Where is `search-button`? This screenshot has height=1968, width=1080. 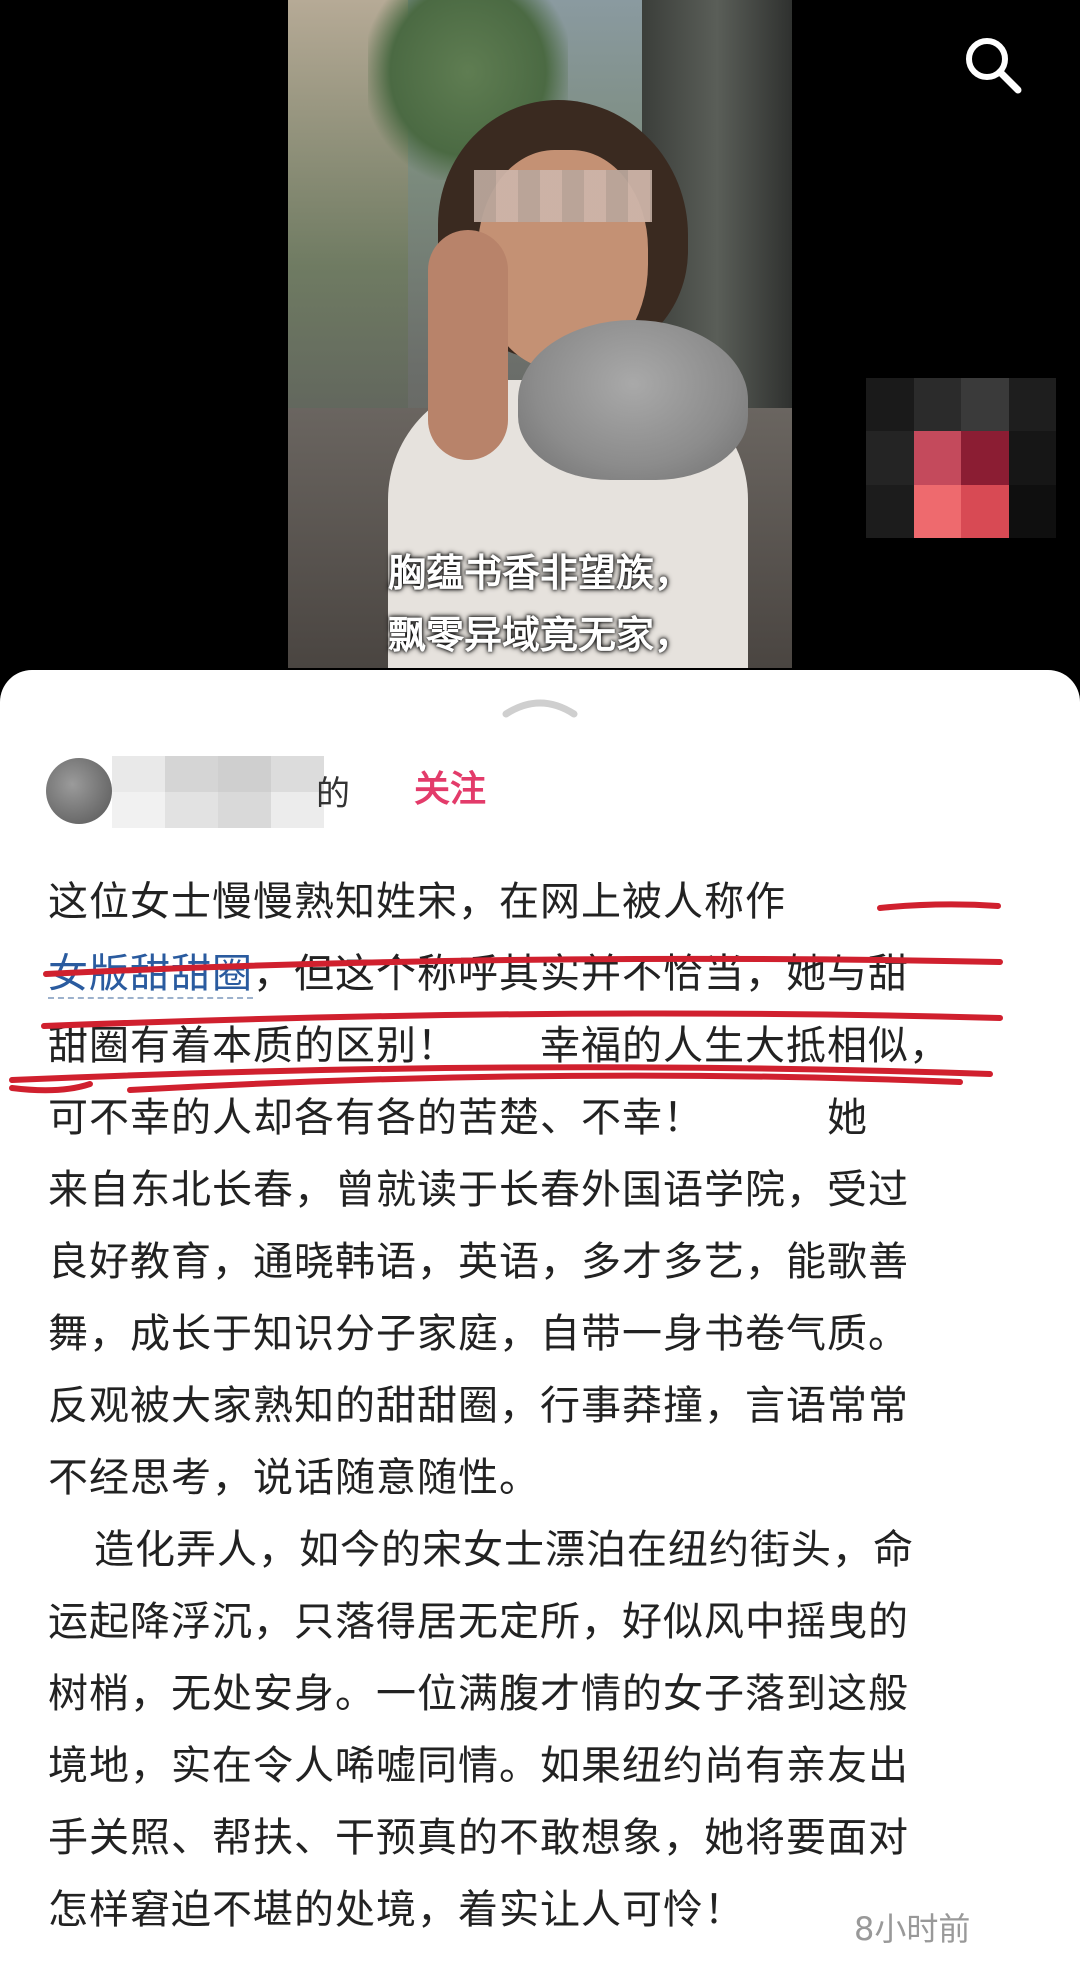
search-button is located at coordinates (993, 65).